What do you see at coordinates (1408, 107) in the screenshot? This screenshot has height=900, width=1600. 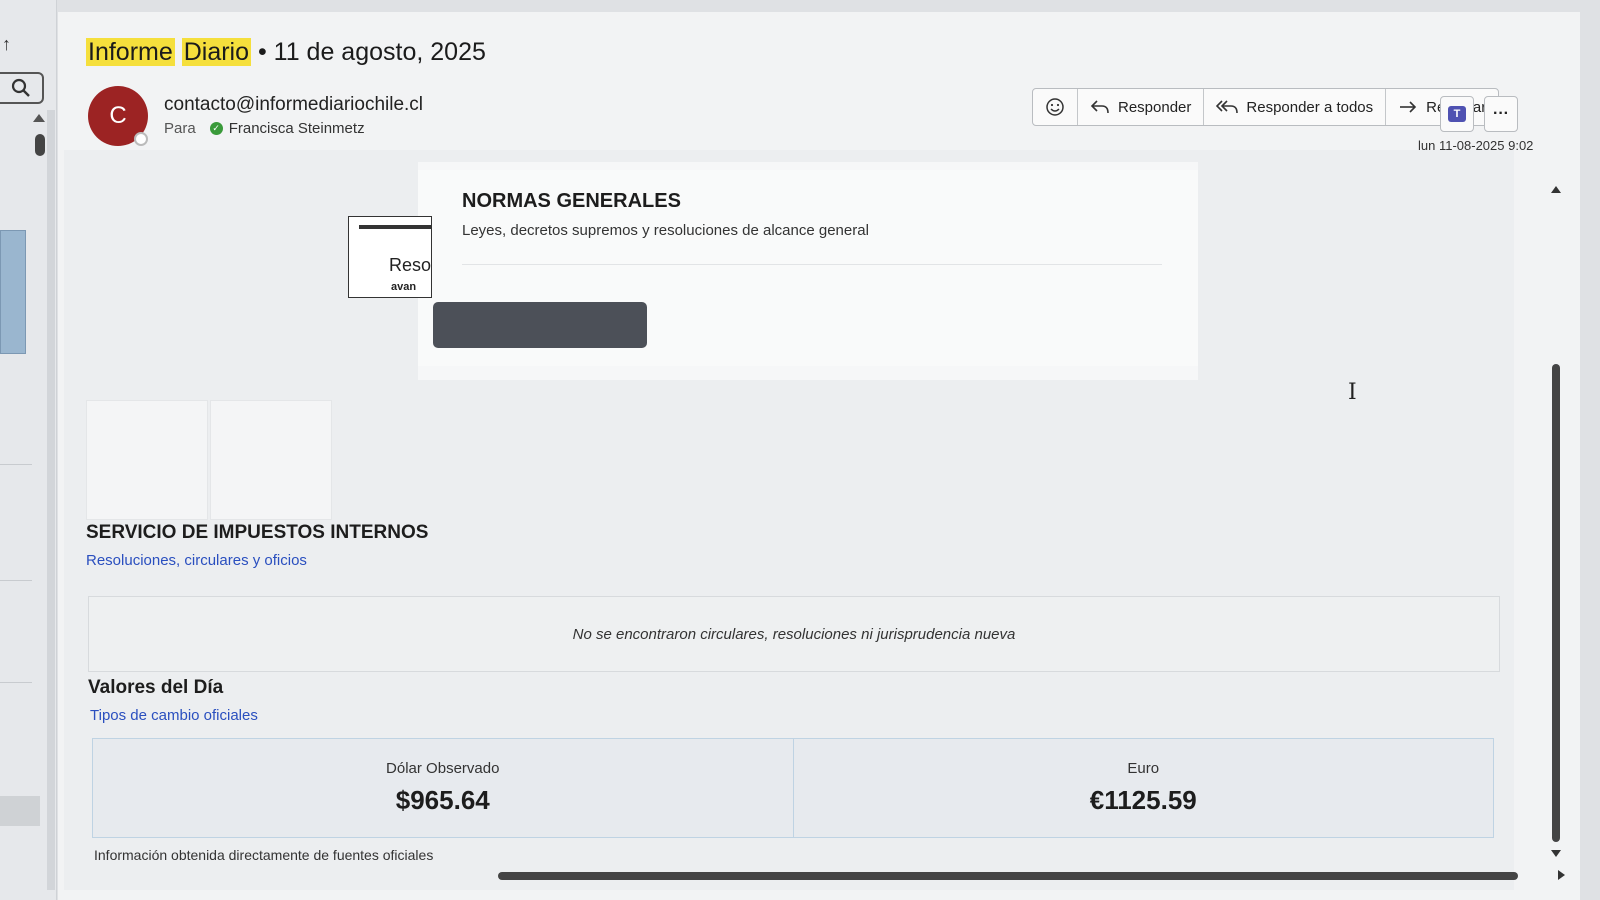 I see `forward-icon` at bounding box center [1408, 107].